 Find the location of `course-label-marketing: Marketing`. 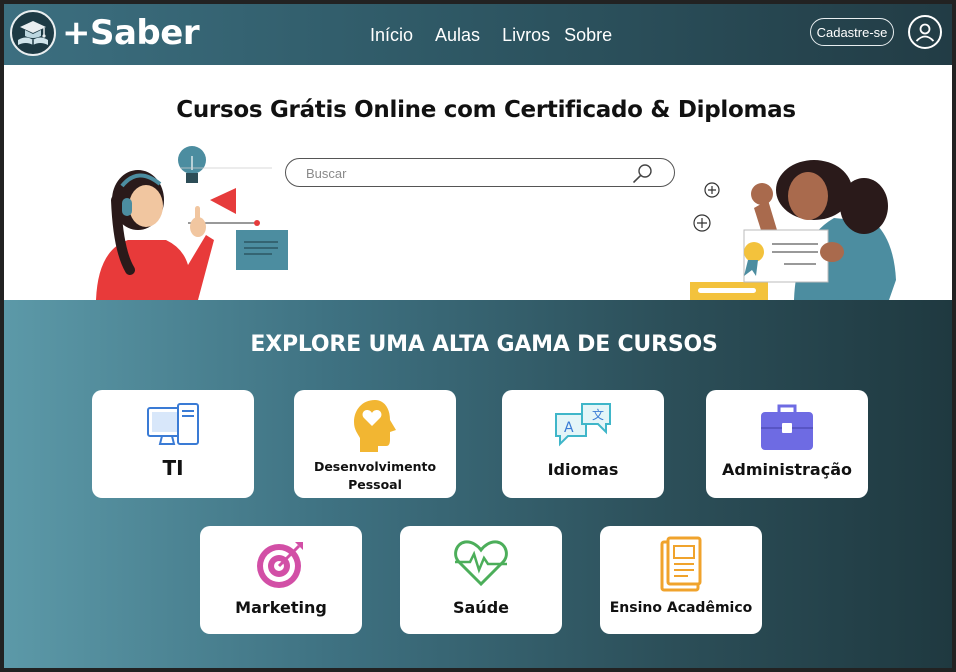

course-label-marketing: Marketing is located at coordinates (281, 607).